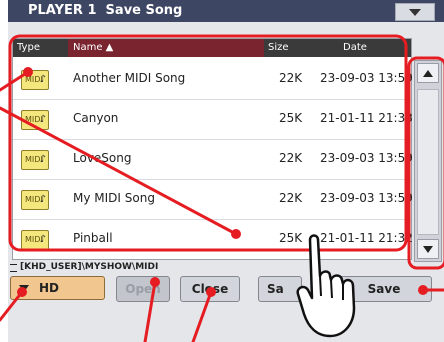 The width and height of the screenshot is (444, 342). I want to click on callout-line-close, so click(202, 316).